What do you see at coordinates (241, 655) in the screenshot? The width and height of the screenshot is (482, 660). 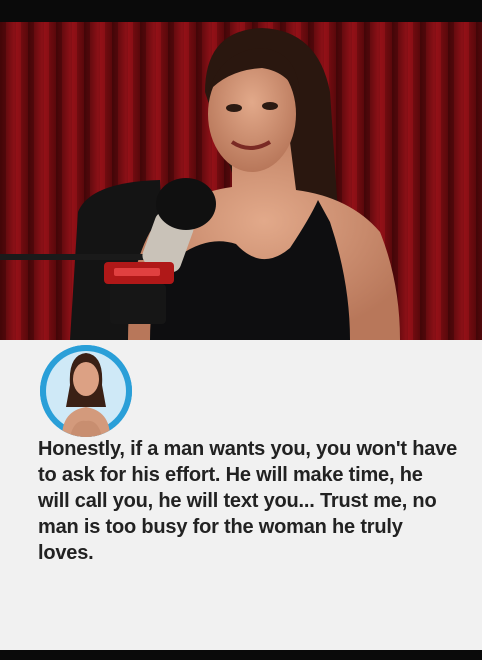 I see `bottom-border` at bounding box center [241, 655].